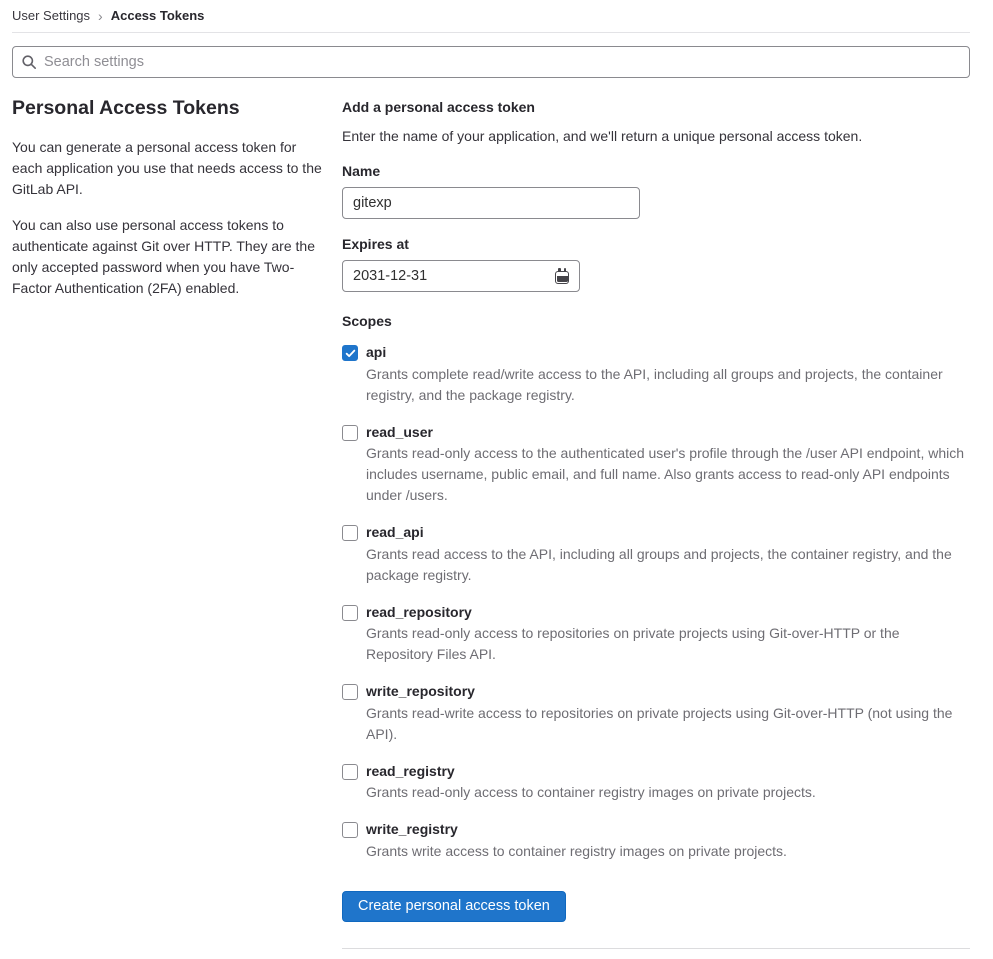 The image size is (993, 959). I want to click on scopes-label: Scopes, so click(367, 321).